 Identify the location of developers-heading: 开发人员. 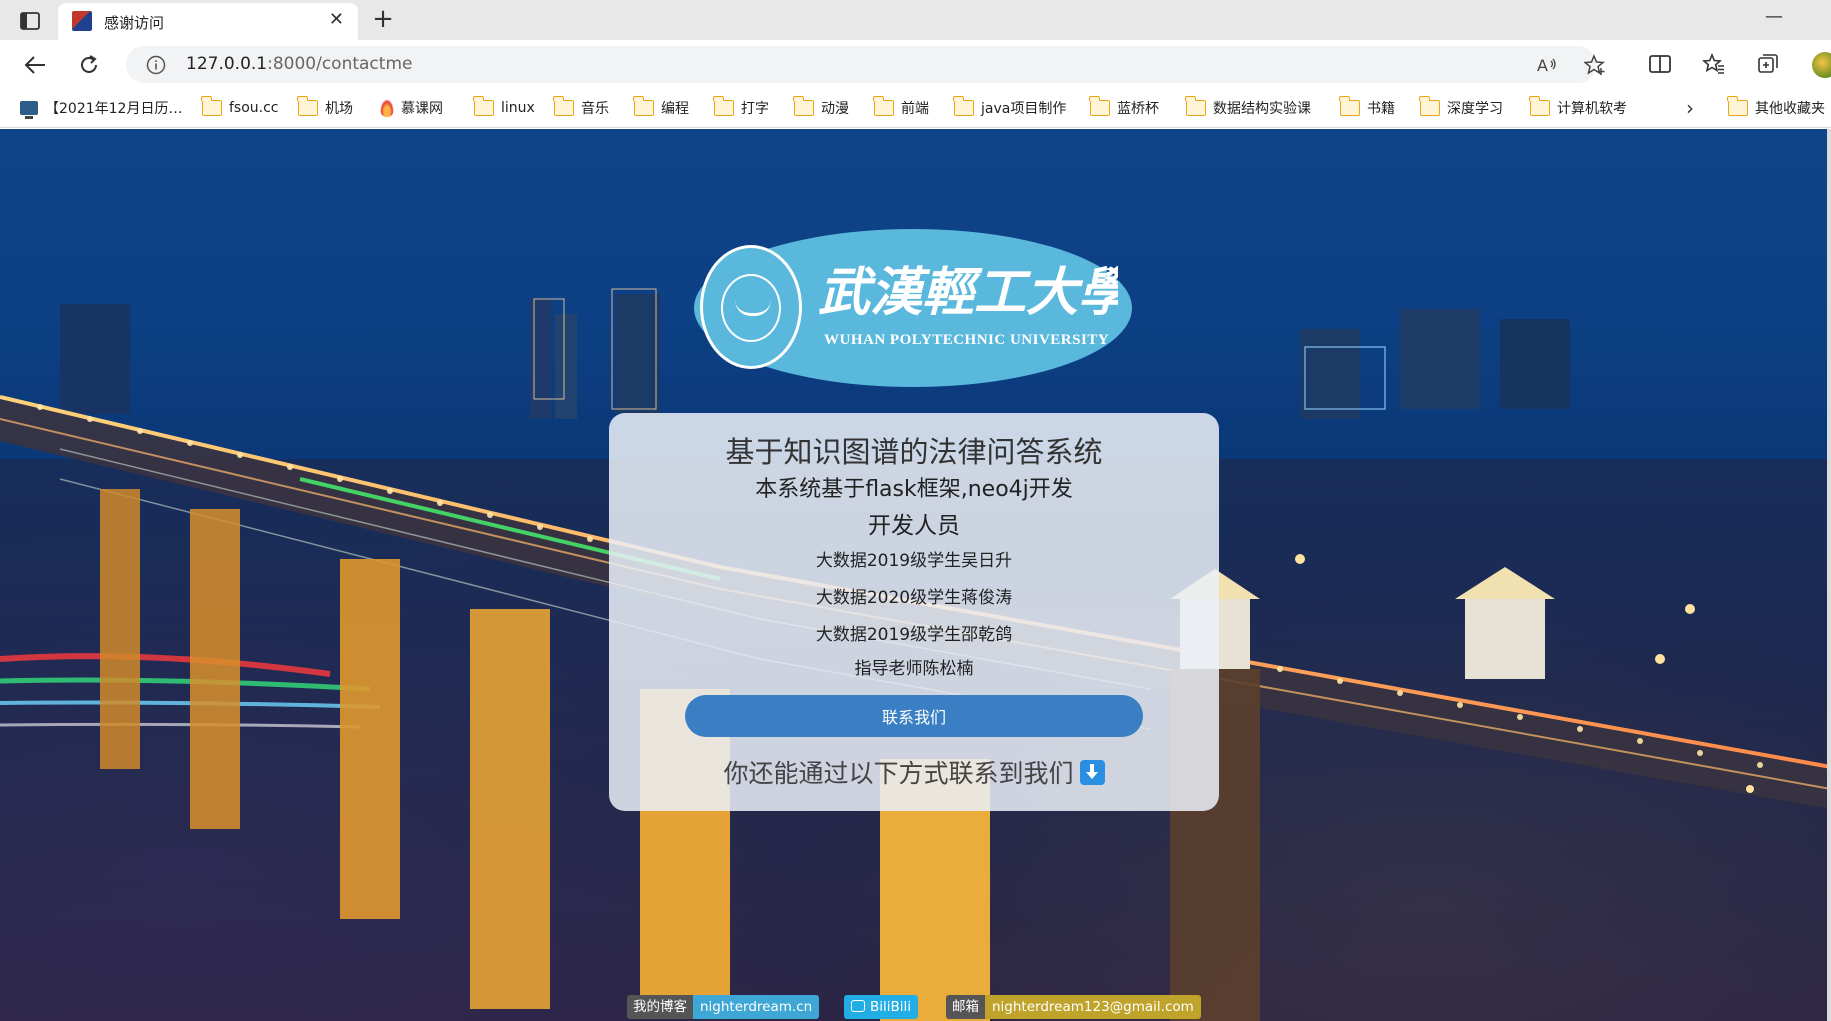
(914, 526).